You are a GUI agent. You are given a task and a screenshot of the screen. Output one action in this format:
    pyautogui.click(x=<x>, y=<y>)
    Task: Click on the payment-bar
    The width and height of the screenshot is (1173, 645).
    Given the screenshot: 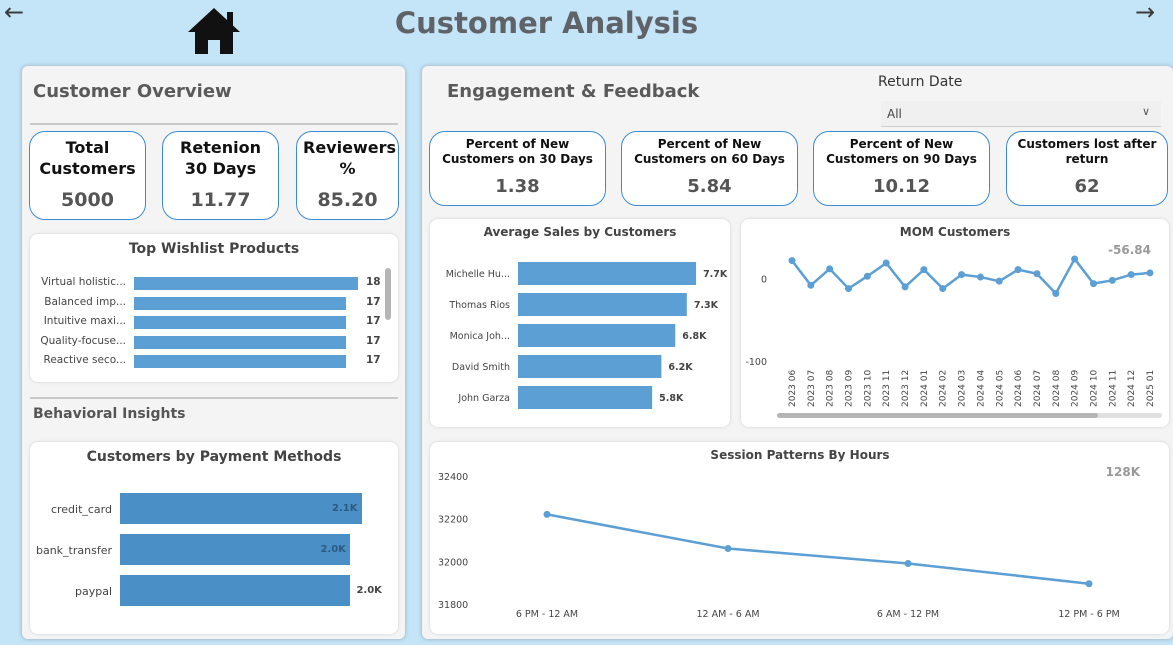 What is the action you would take?
    pyautogui.click(x=235, y=590)
    